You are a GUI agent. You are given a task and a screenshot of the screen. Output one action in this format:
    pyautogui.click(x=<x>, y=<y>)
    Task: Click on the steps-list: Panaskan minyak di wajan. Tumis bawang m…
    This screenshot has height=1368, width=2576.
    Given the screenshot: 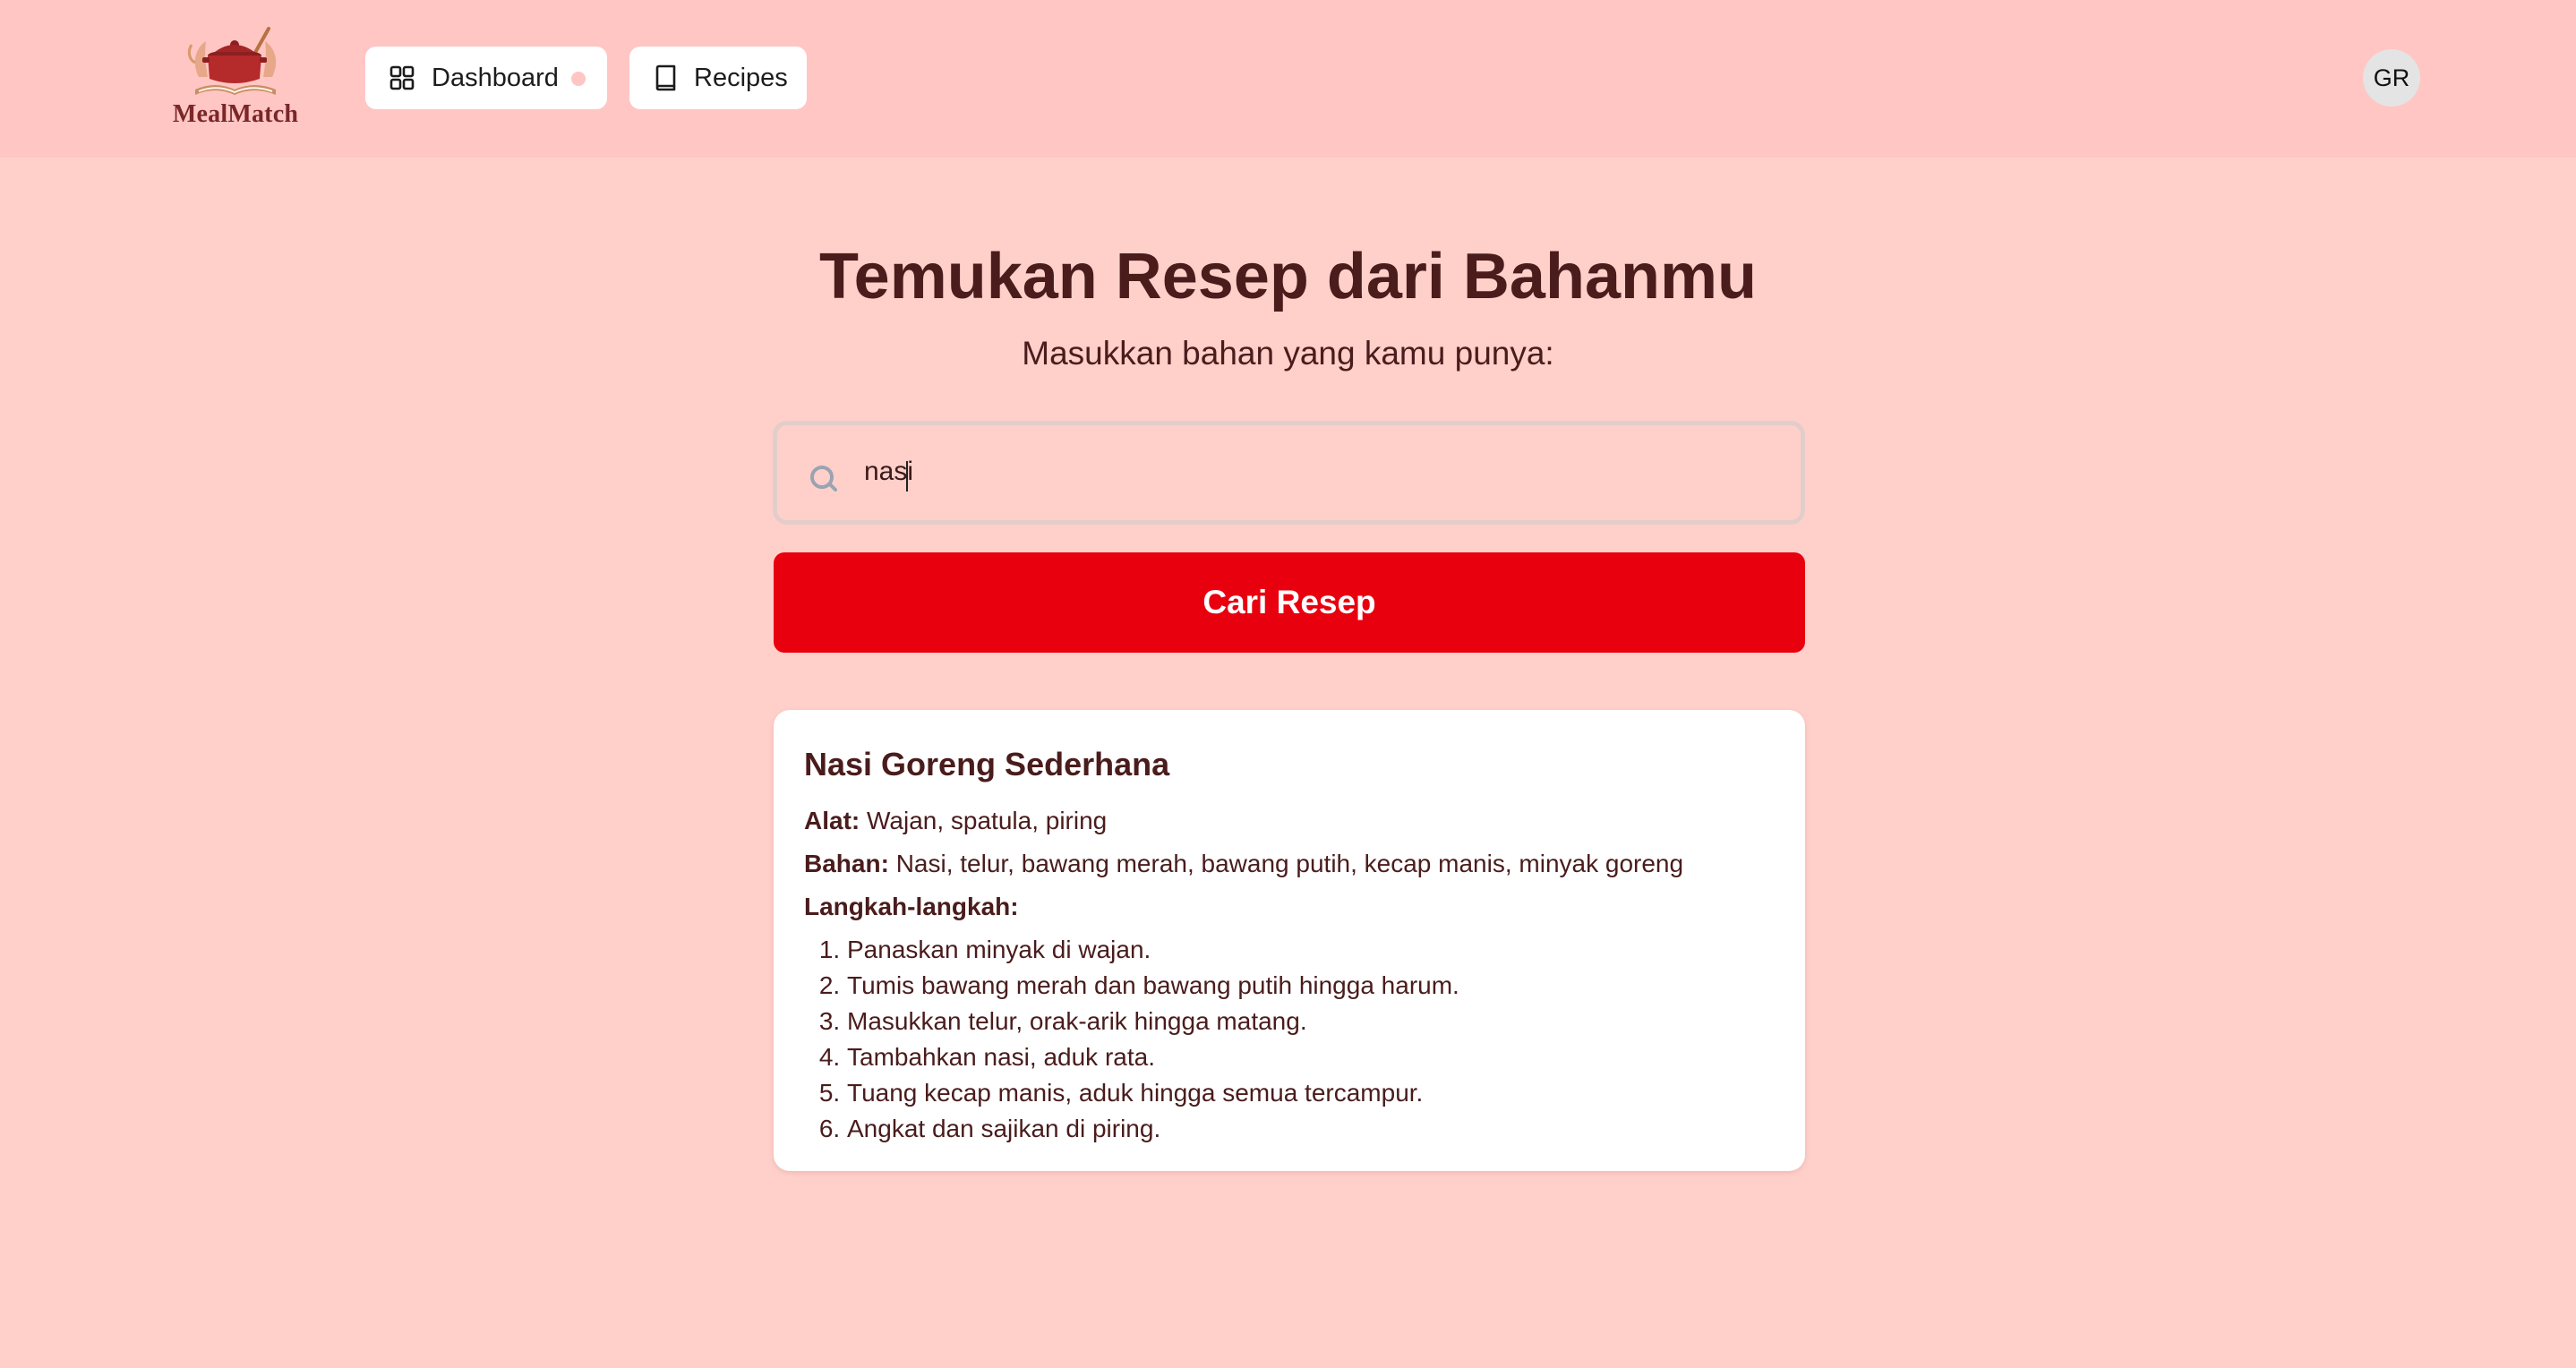 What is the action you would take?
    pyautogui.click(x=1289, y=1039)
    